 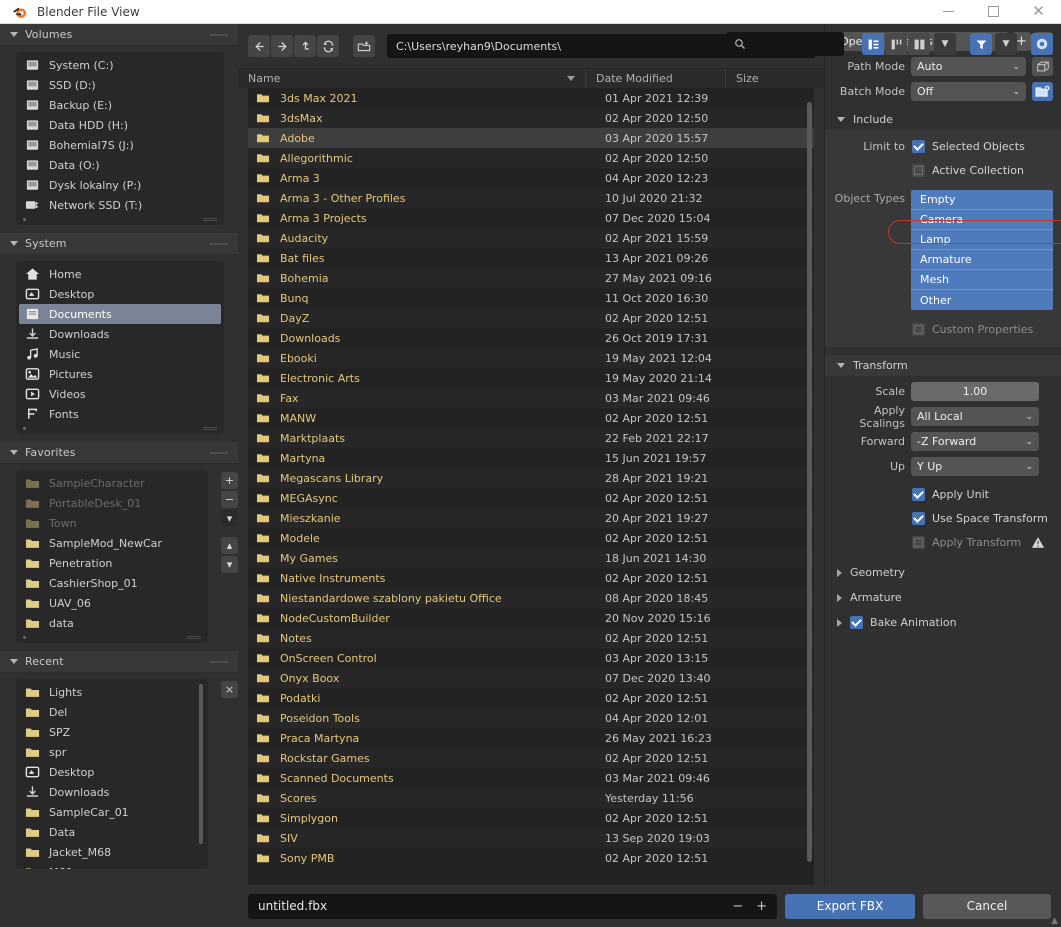 I want to click on section-header-armature: Armature, so click(x=943, y=597).